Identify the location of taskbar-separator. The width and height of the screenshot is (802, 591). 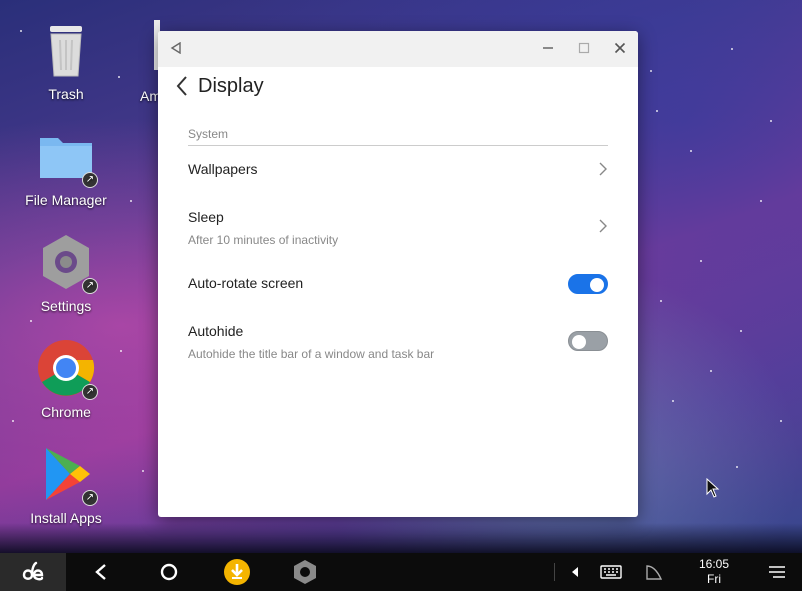
(554, 572).